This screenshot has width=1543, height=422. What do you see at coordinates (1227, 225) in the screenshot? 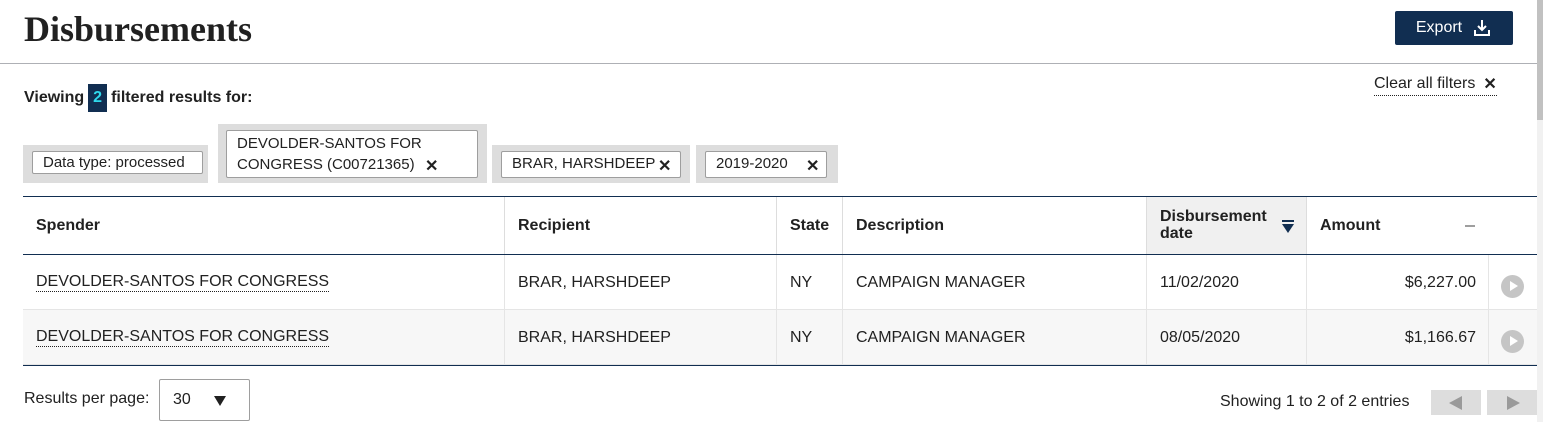
I see `column-header-disbursement-date: Disbursement date` at bounding box center [1227, 225].